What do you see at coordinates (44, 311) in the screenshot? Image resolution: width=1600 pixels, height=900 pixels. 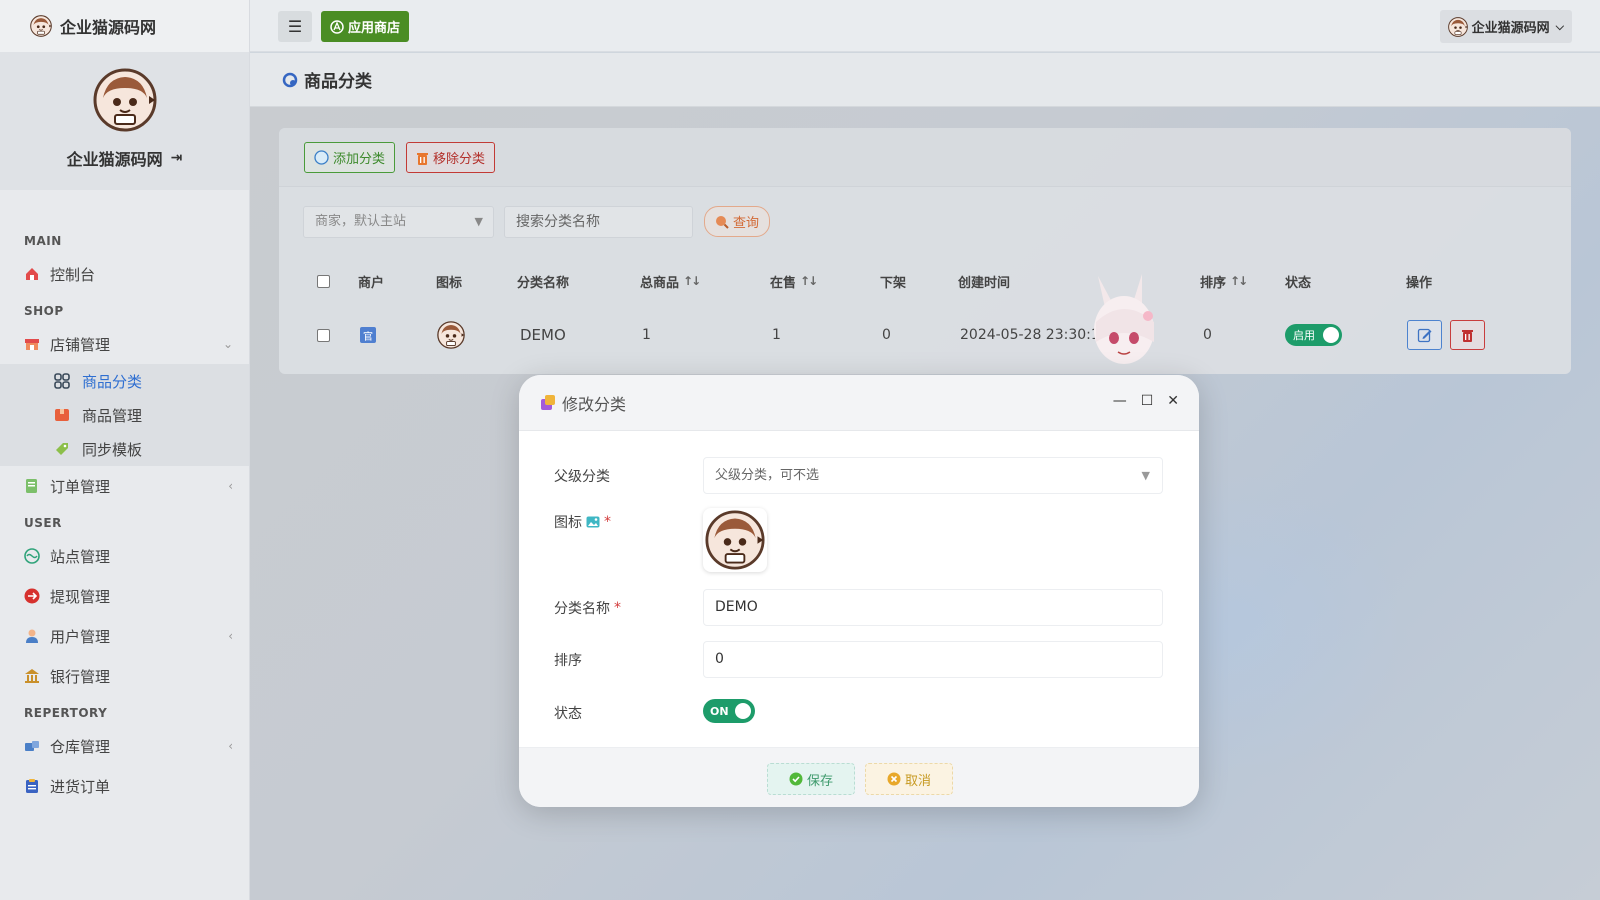 I see `section-shop: SHOP` at bounding box center [44, 311].